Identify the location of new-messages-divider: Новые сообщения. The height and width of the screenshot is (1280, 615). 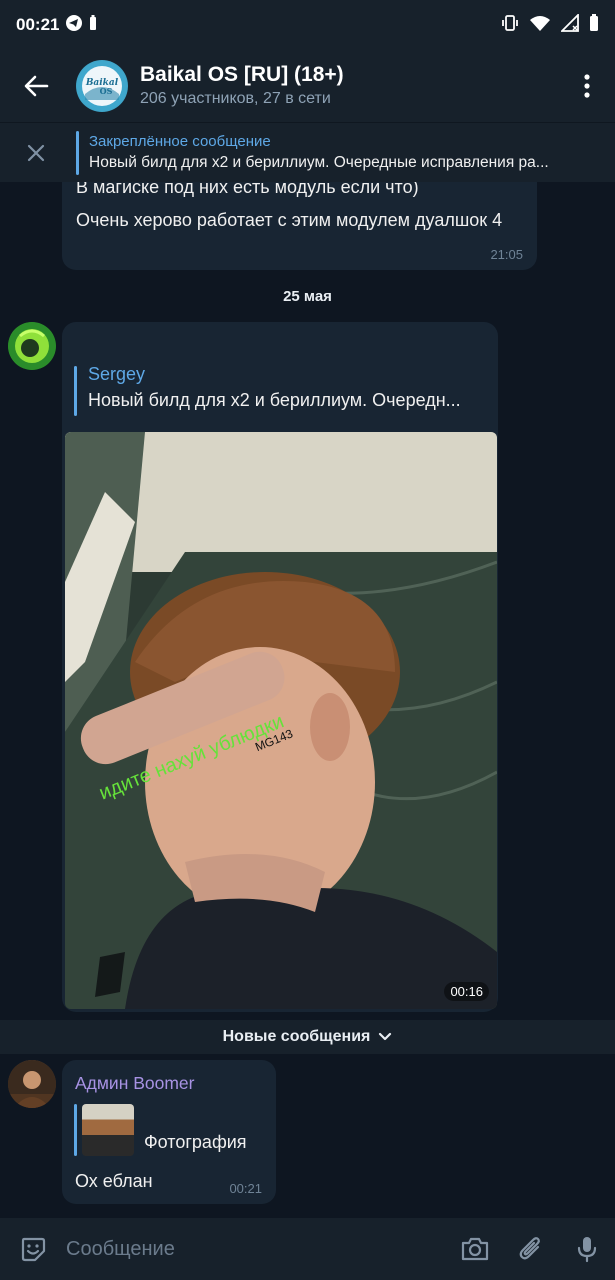
(307, 1037).